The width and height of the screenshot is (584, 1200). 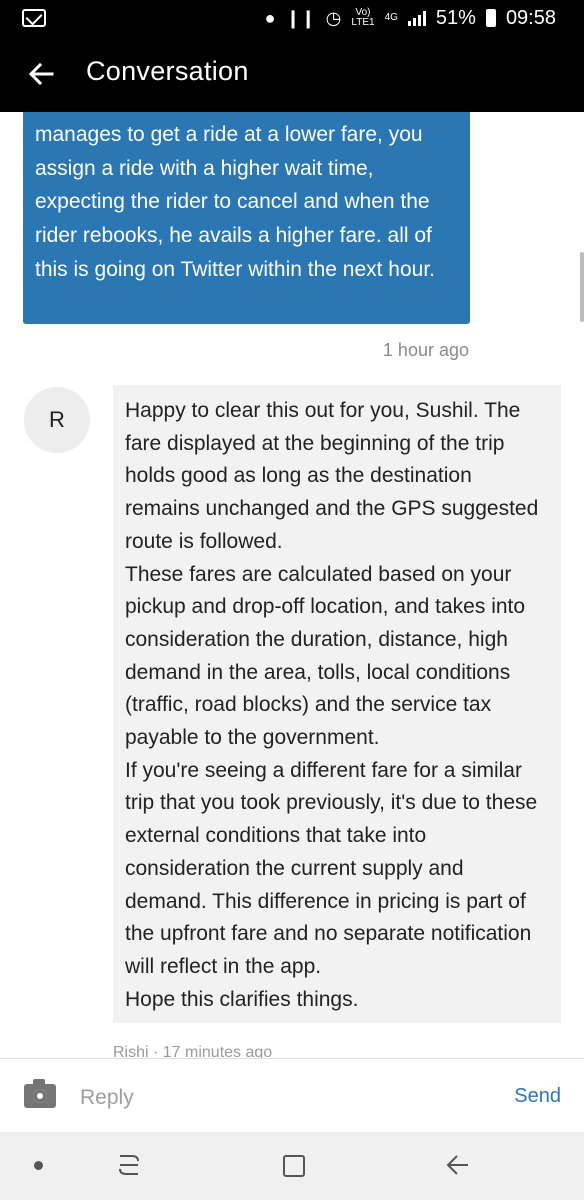 What do you see at coordinates (292, 74) in the screenshot?
I see `app-bar: Conversation` at bounding box center [292, 74].